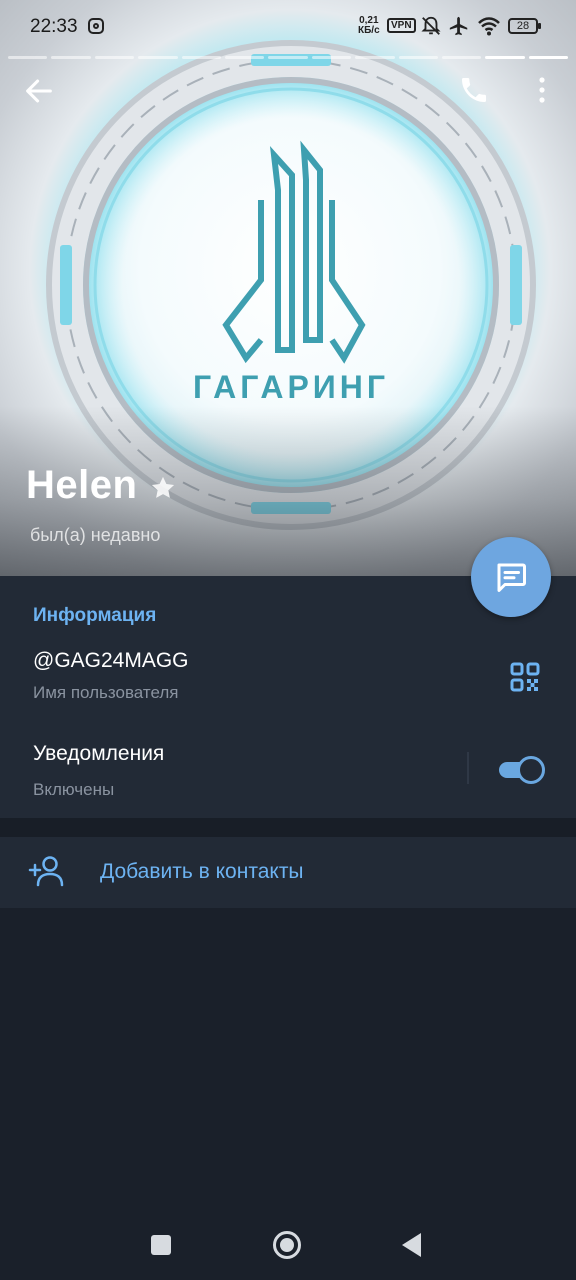 The height and width of the screenshot is (1280, 576). What do you see at coordinates (288, 827) in the screenshot?
I see `section-divider` at bounding box center [288, 827].